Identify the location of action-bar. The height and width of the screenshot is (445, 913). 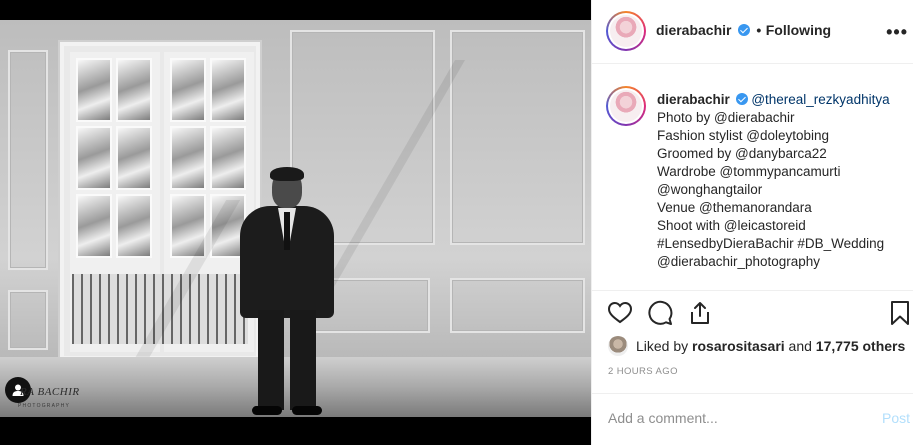
(752, 312).